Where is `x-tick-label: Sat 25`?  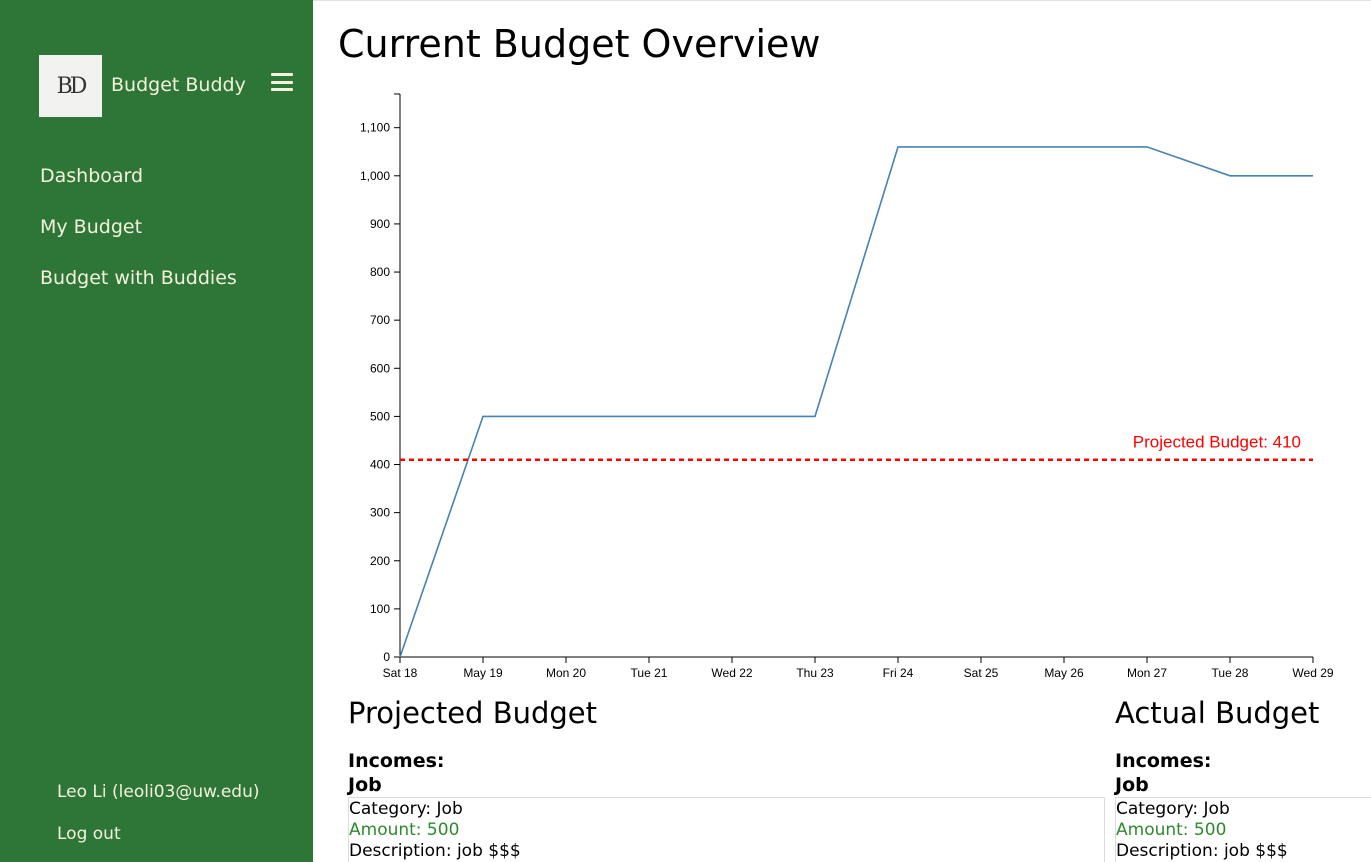
x-tick-label: Sat 25 is located at coordinates (981, 673).